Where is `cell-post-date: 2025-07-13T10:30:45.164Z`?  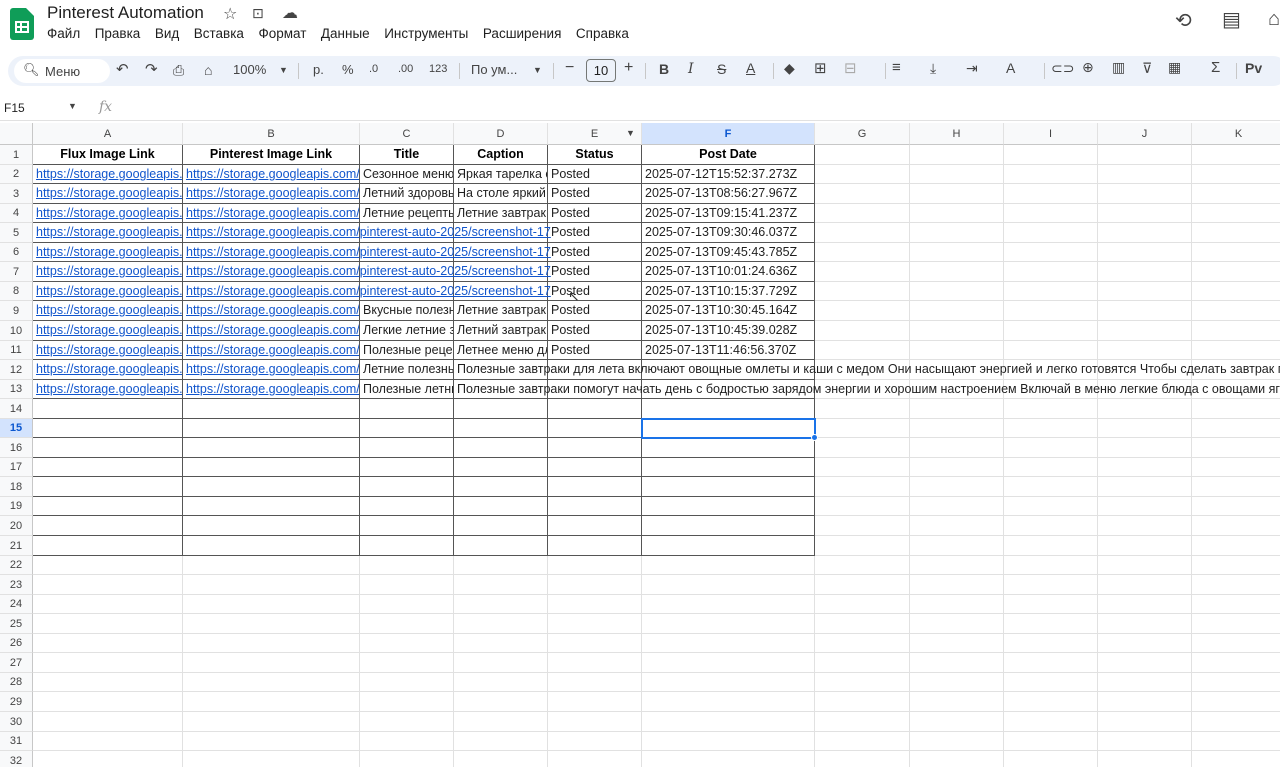 cell-post-date: 2025-07-13T10:30:45.164Z is located at coordinates (728, 311).